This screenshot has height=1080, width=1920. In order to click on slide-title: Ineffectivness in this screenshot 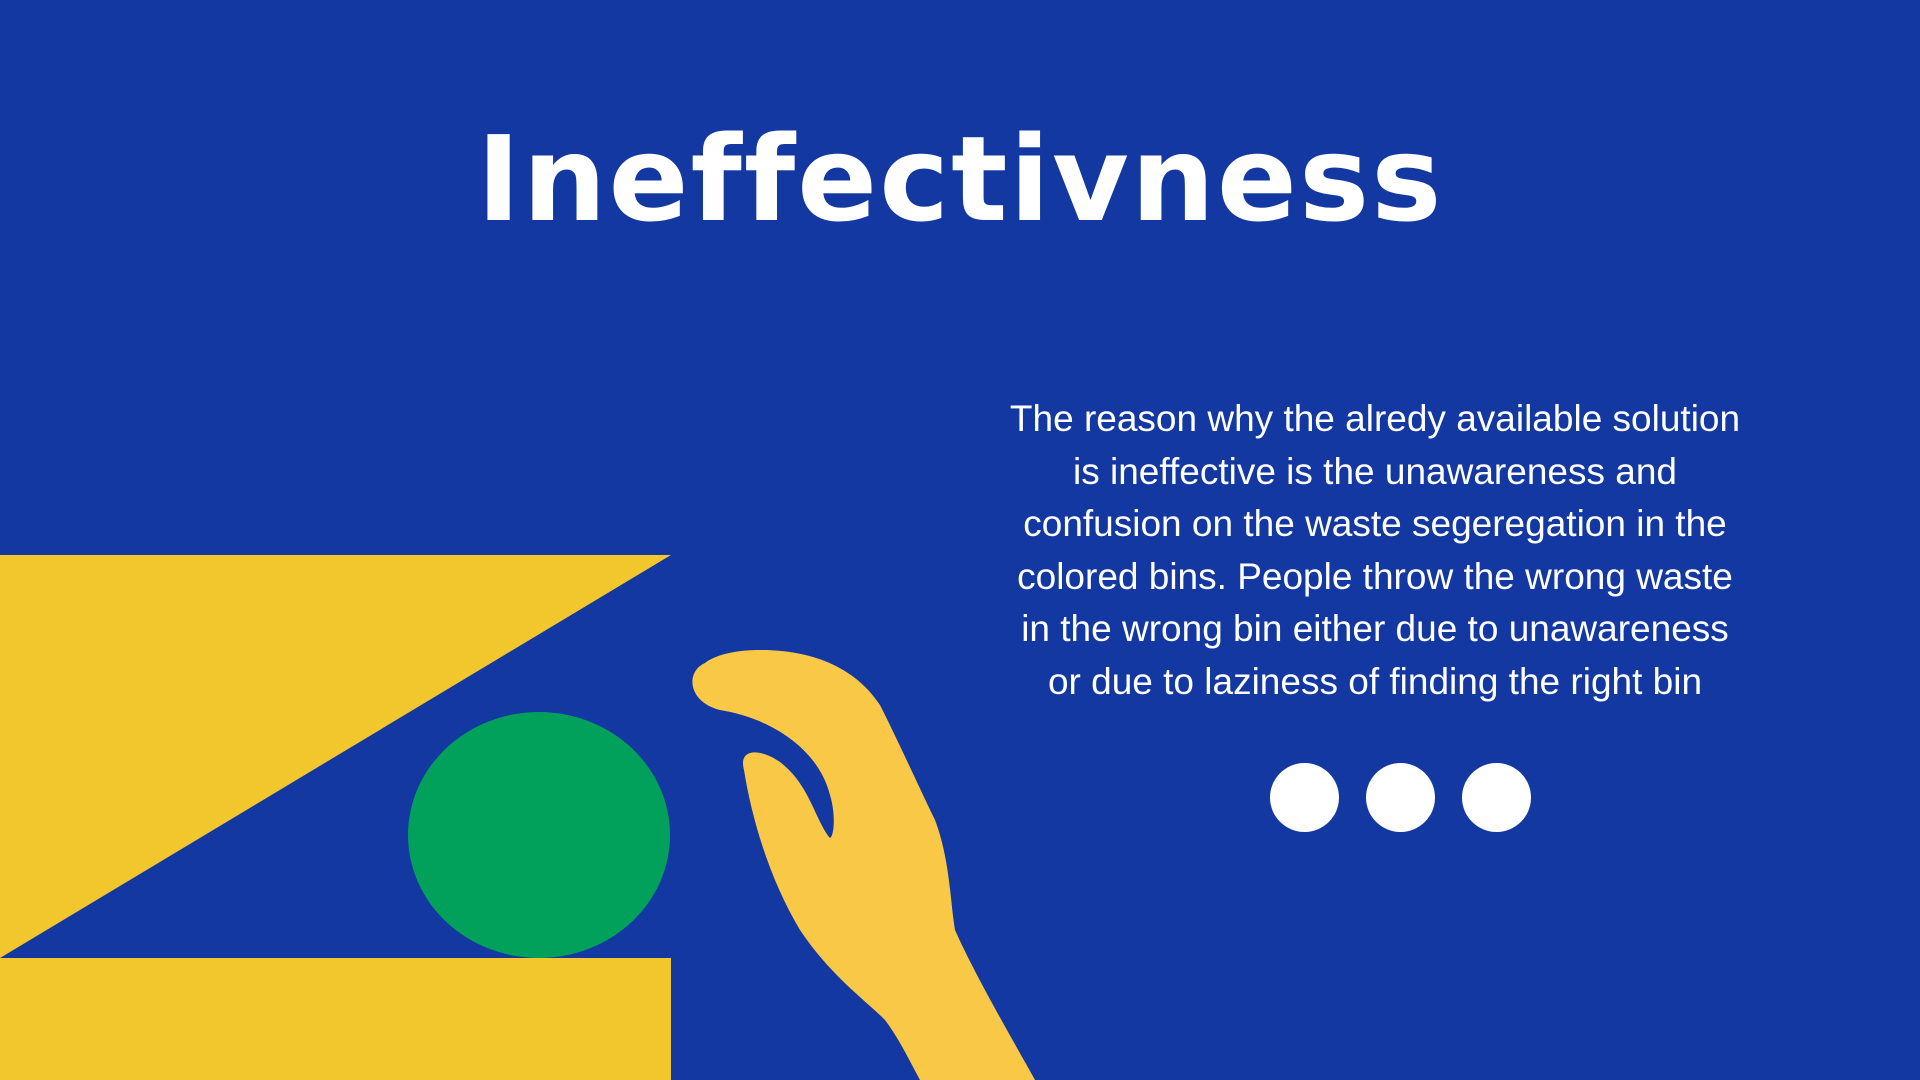, I will do `click(960, 179)`.